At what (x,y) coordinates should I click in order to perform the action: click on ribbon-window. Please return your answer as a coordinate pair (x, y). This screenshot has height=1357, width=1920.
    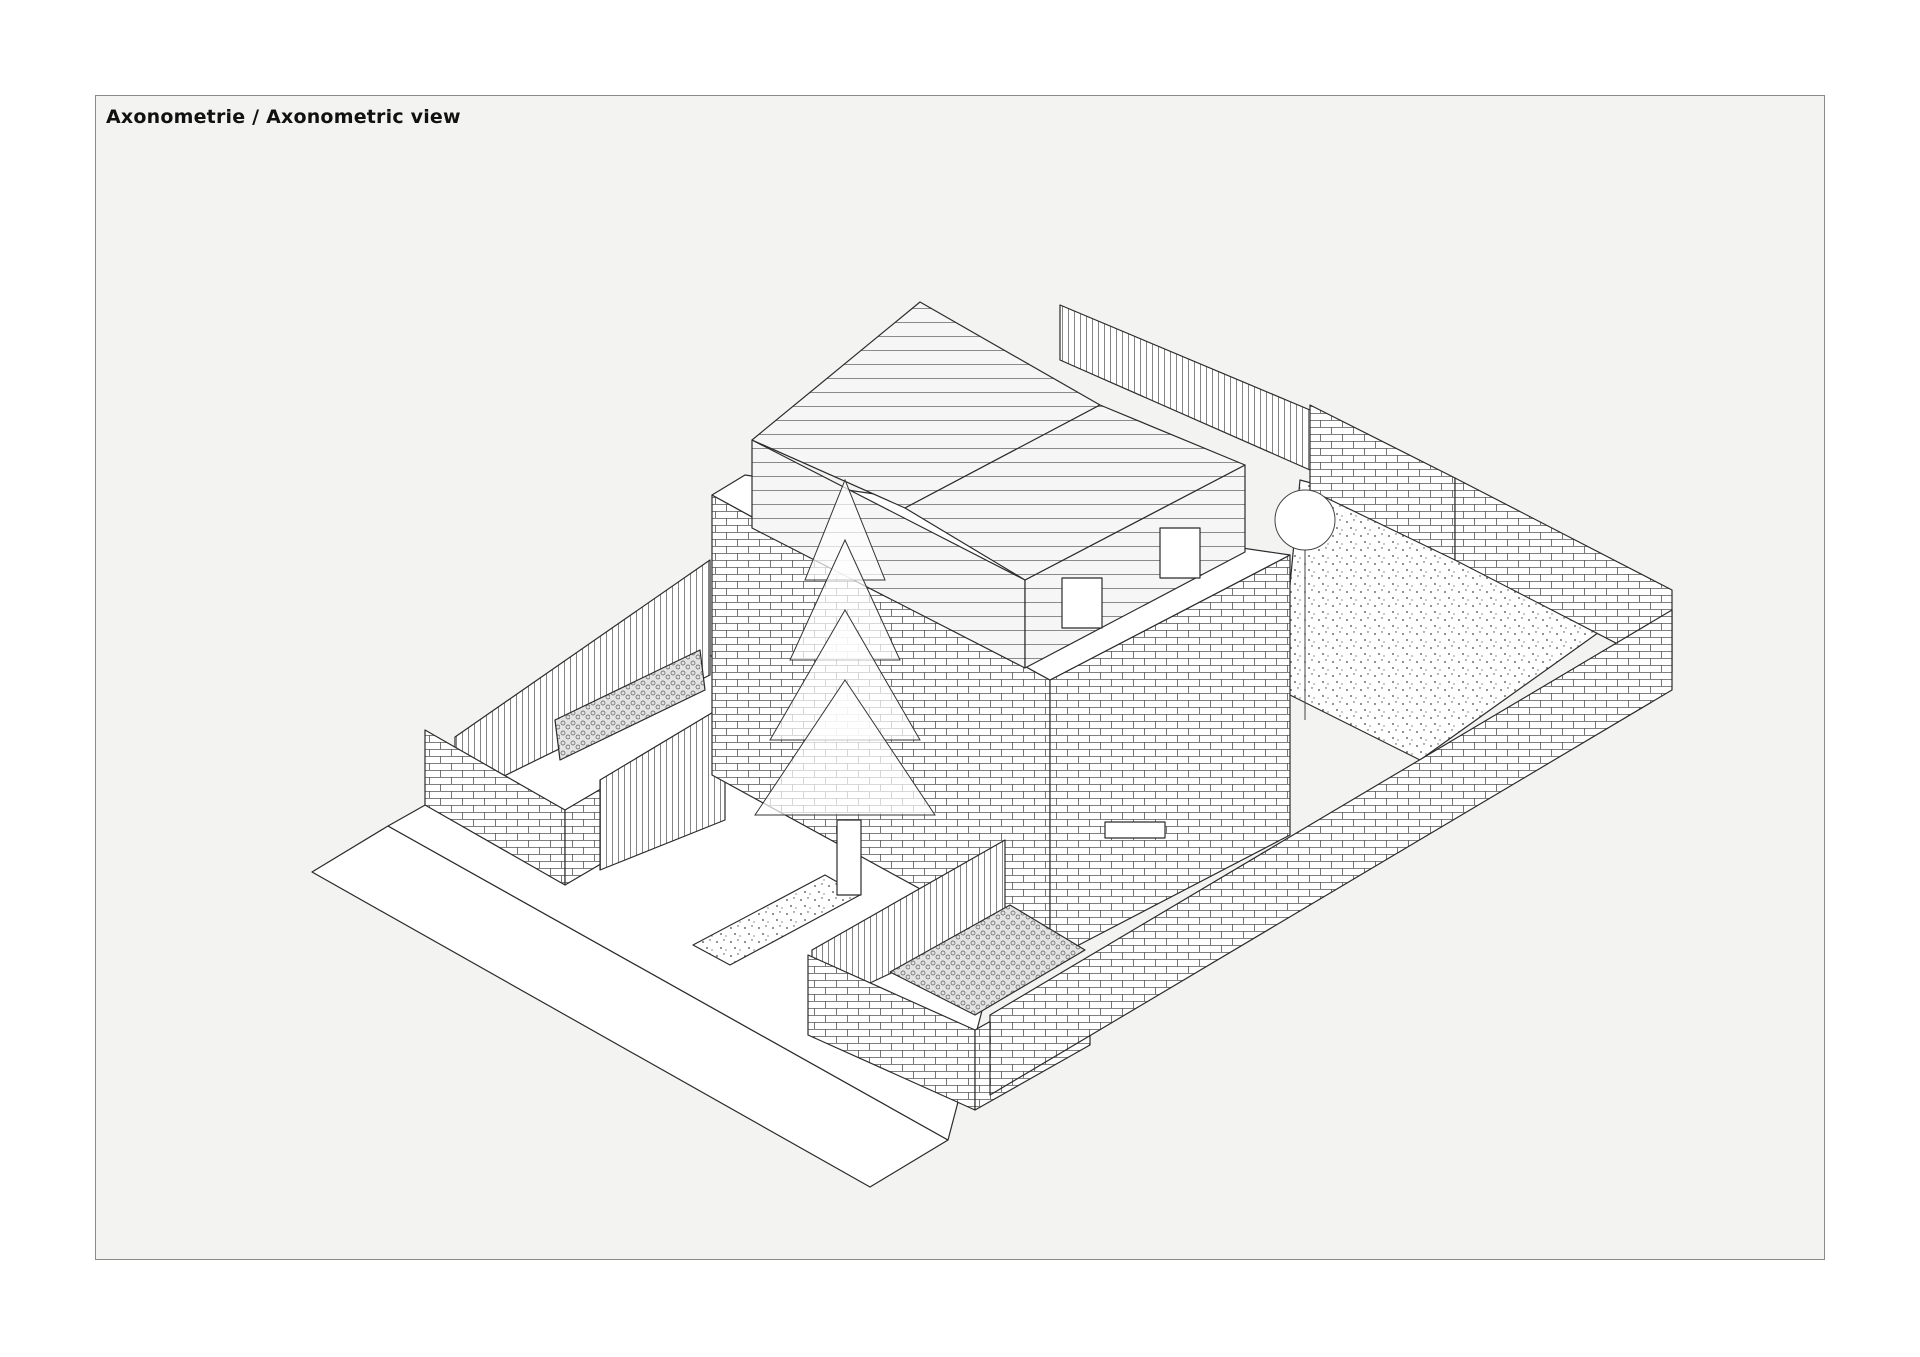
    Looking at the image, I should click on (1135, 830).